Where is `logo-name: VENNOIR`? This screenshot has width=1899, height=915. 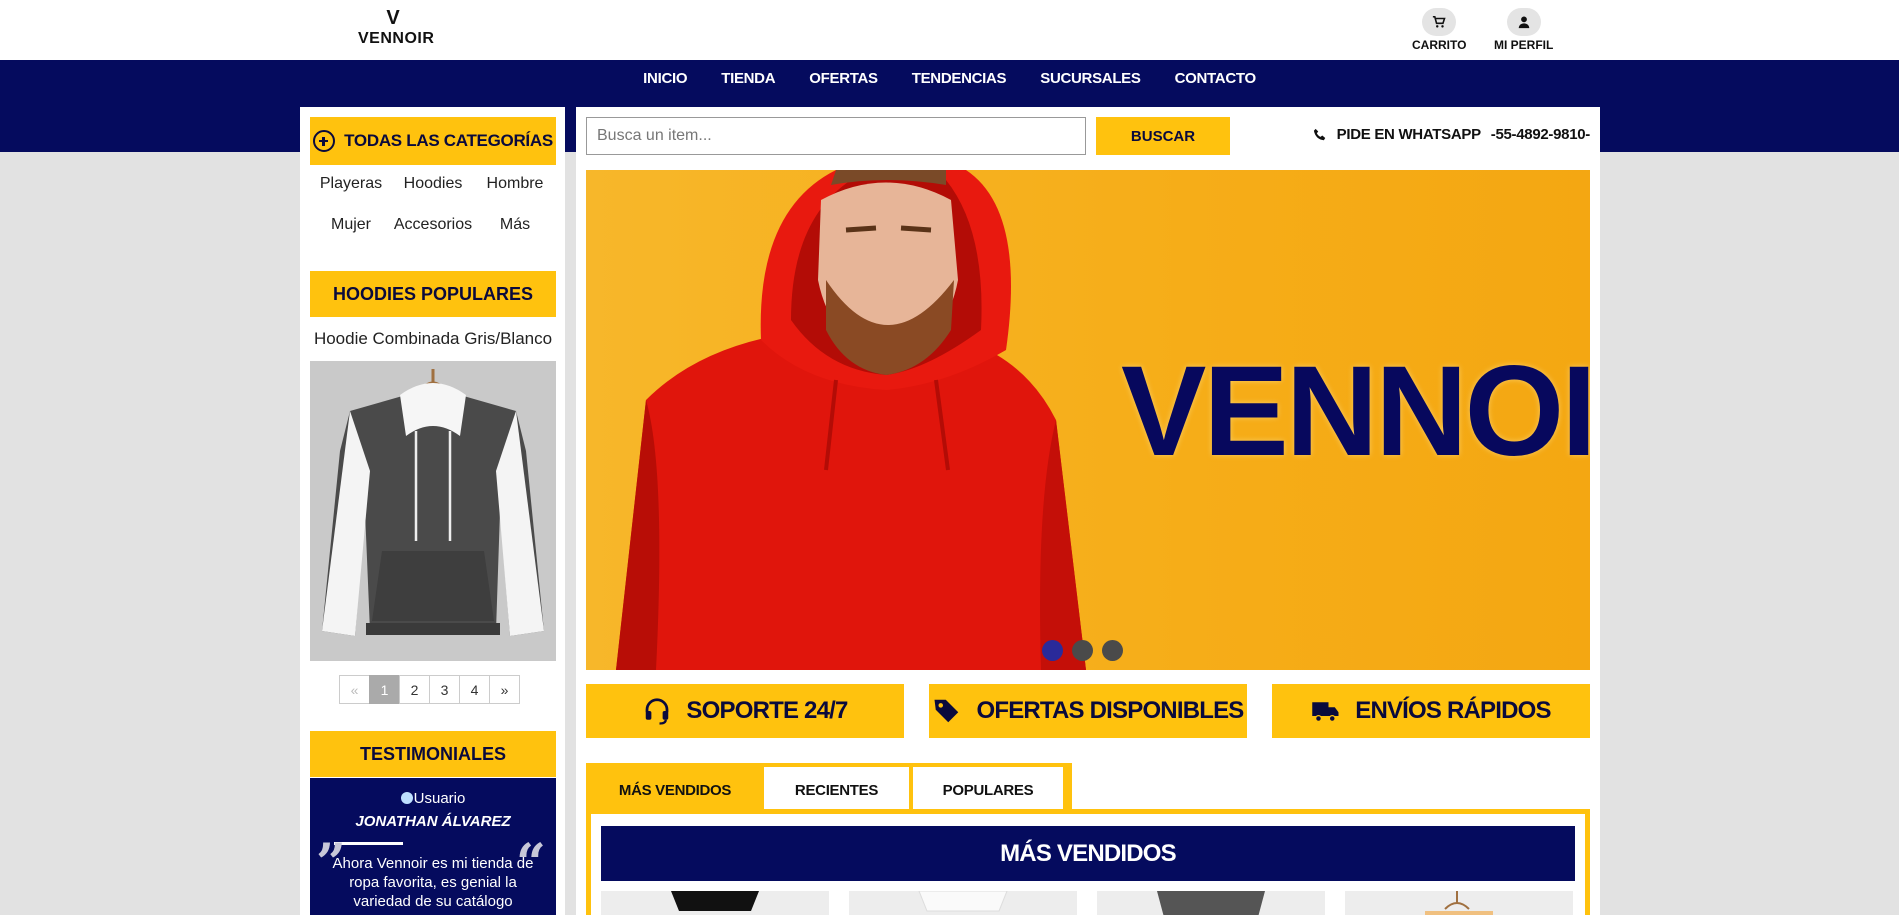
logo-name: VENNOIR is located at coordinates (396, 38).